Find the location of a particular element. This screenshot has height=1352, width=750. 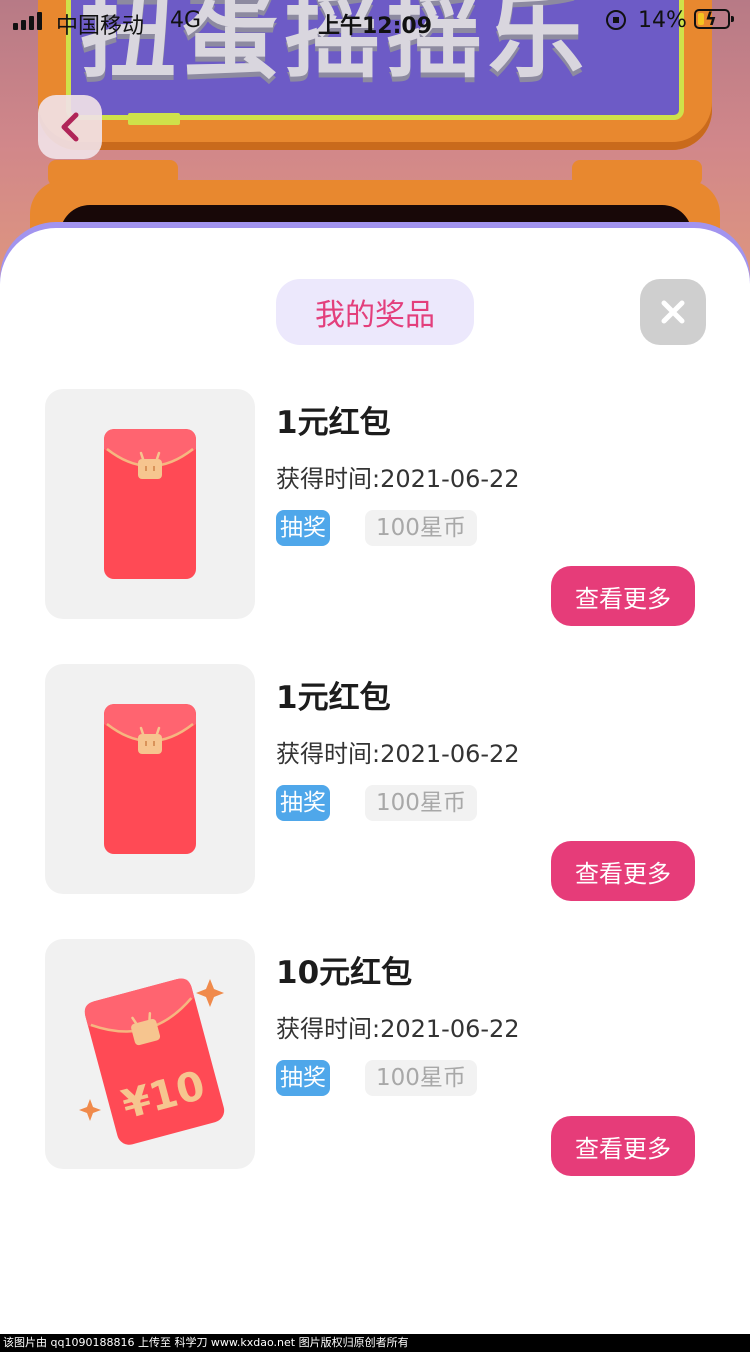

red-envelope-10-icon: ¥10 is located at coordinates (152, 1061).